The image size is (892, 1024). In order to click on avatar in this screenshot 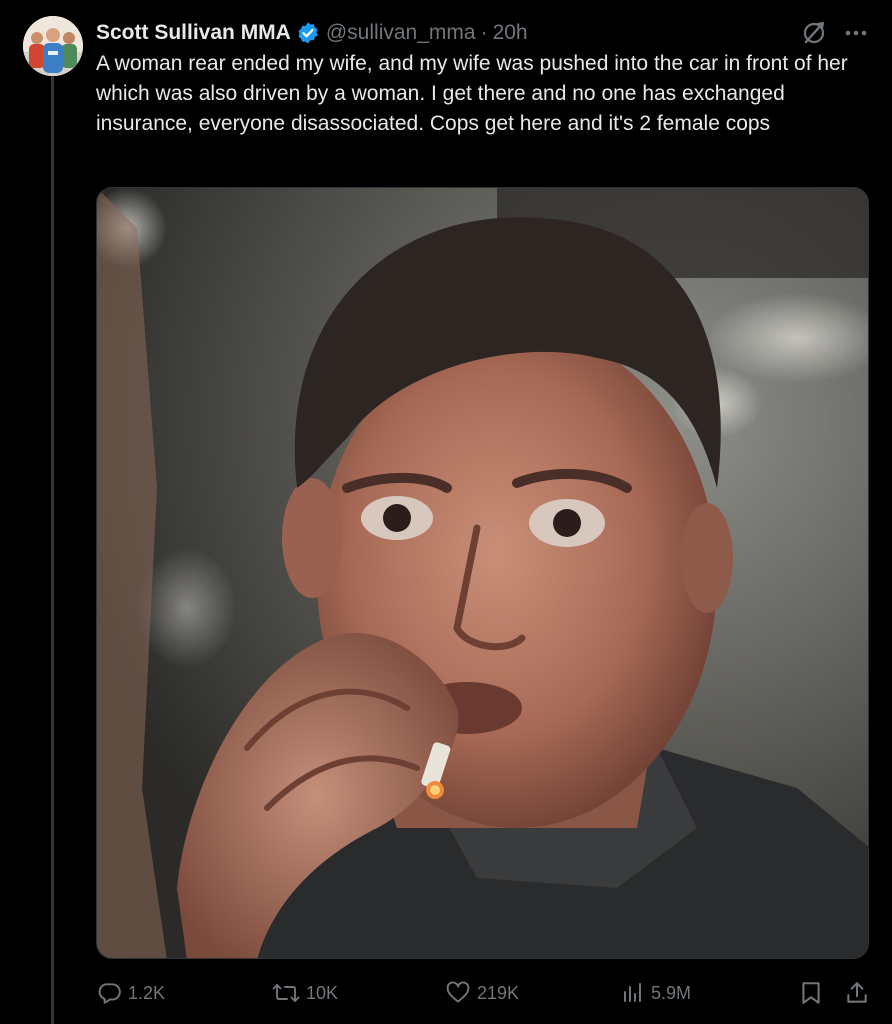, I will do `click(53, 46)`.